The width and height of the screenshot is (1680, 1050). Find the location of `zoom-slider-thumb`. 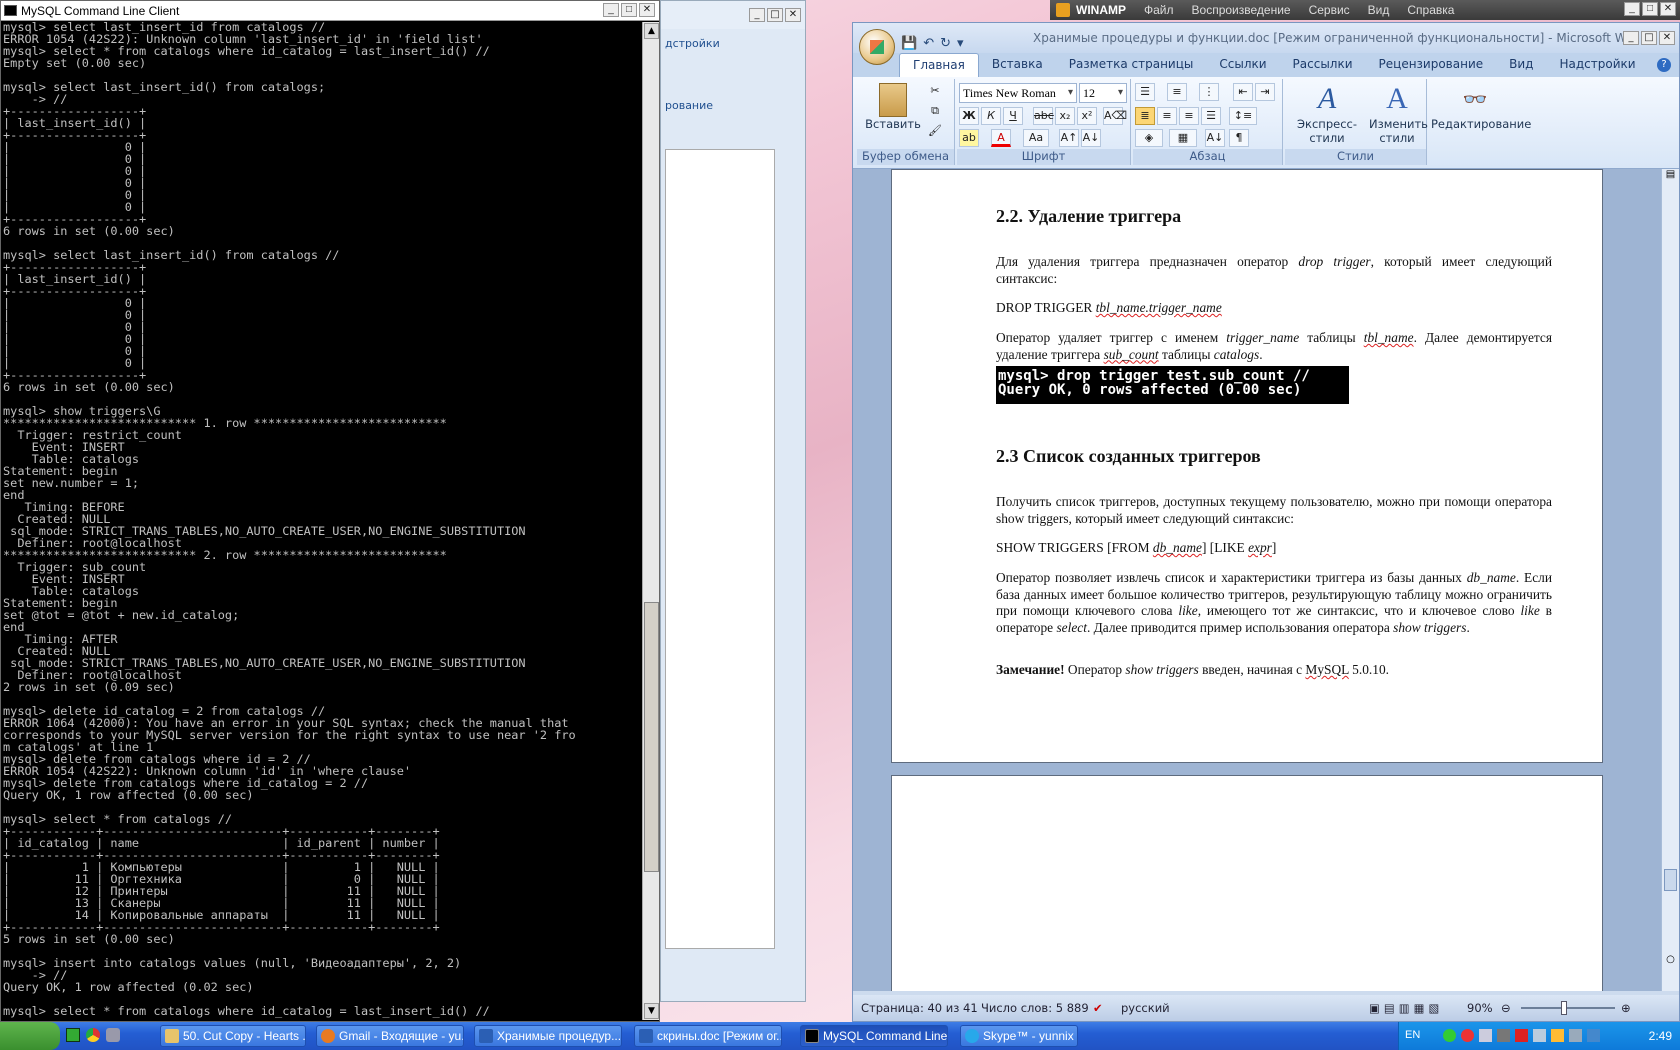

zoom-slider-thumb is located at coordinates (1564, 1008).